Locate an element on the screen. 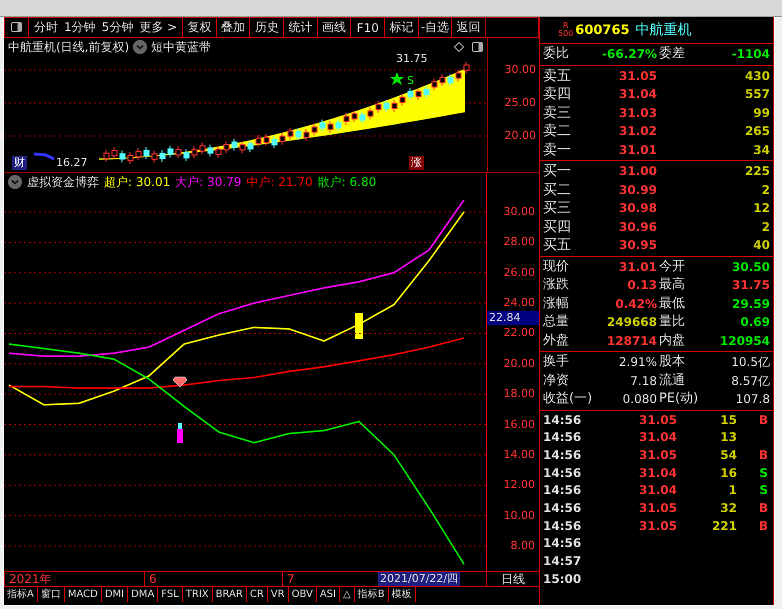  order-volume: 34 is located at coordinates (761, 150).